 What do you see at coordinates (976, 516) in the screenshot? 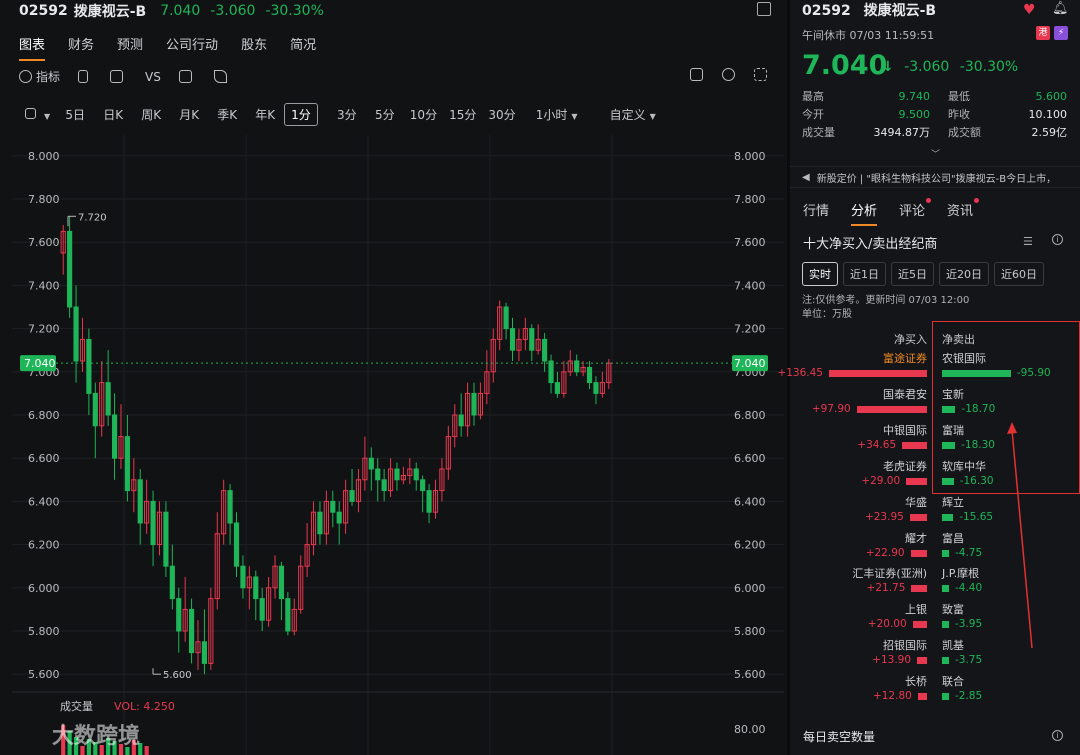
I see `sell-value: -15.65` at bounding box center [976, 516].